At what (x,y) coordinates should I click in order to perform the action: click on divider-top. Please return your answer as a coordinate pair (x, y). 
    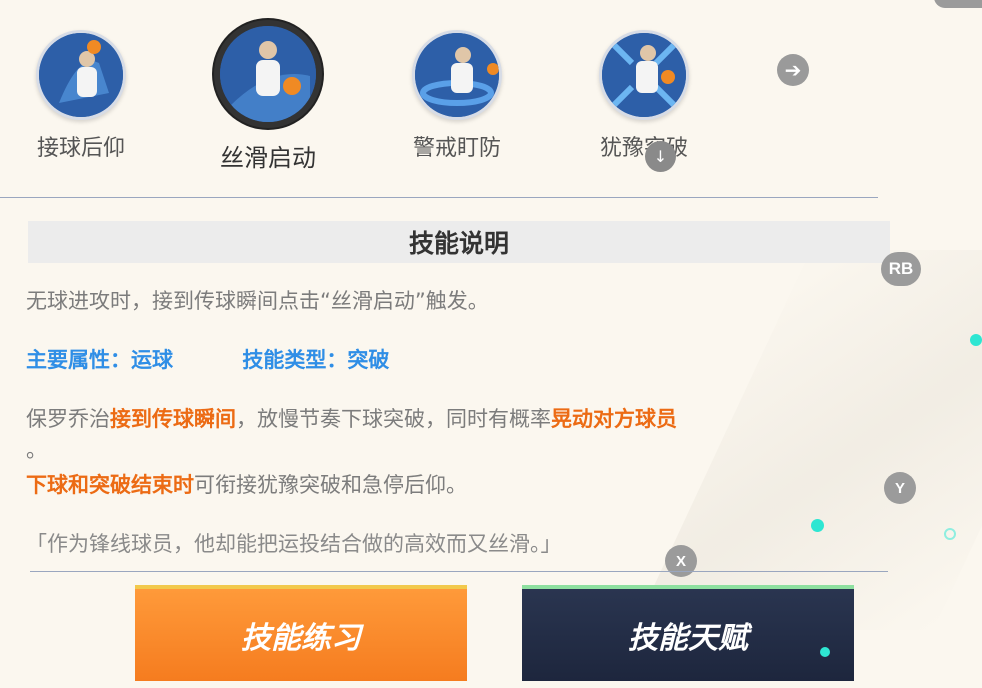
    Looking at the image, I should click on (439, 197).